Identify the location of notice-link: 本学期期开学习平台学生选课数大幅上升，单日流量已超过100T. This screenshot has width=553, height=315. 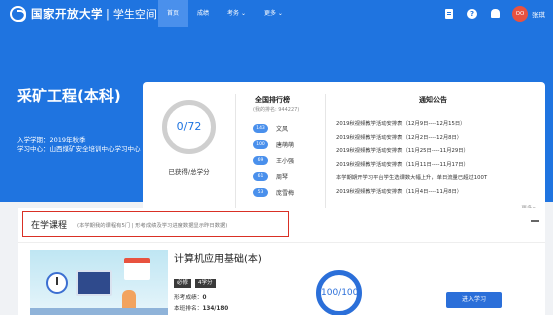
(411, 179).